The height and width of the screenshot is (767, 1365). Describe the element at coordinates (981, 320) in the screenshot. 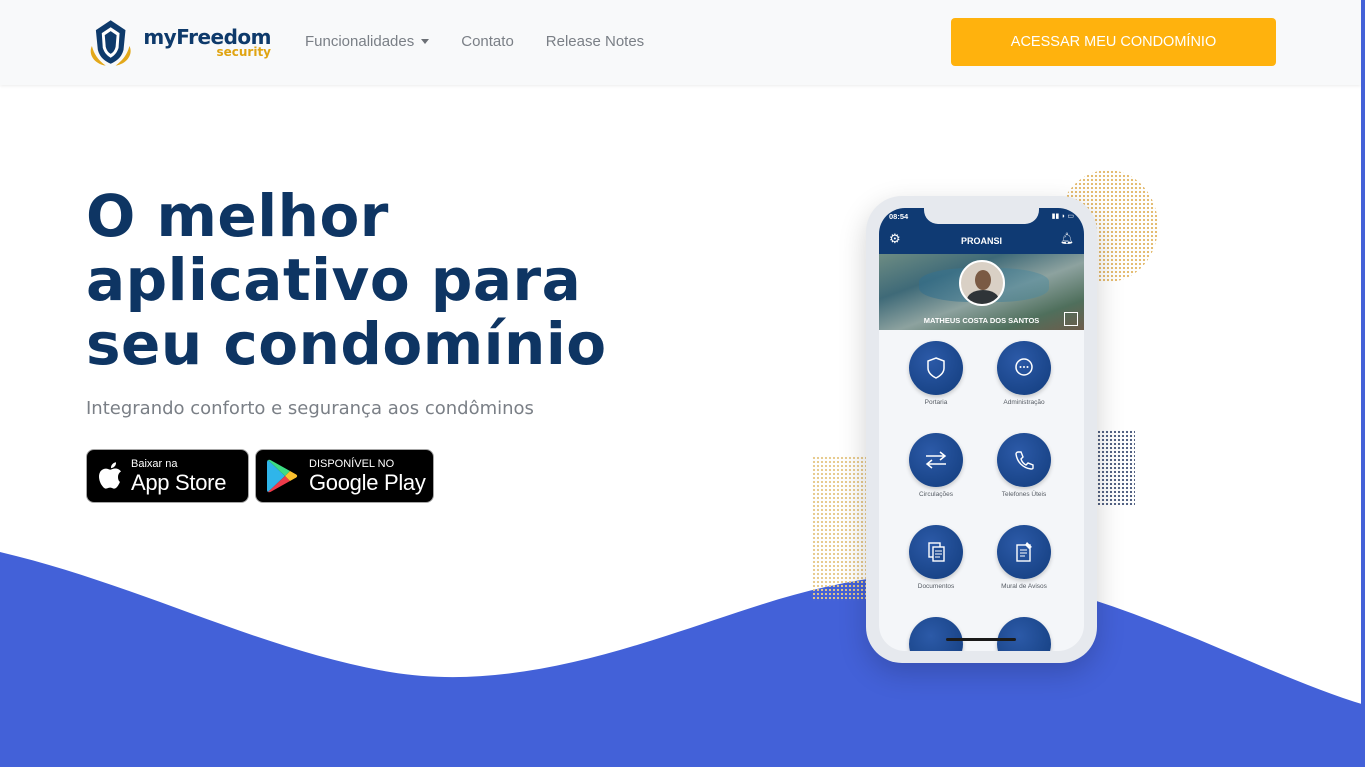

I see `user-name: MATHEUS COSTA DOS SANTOS` at that location.